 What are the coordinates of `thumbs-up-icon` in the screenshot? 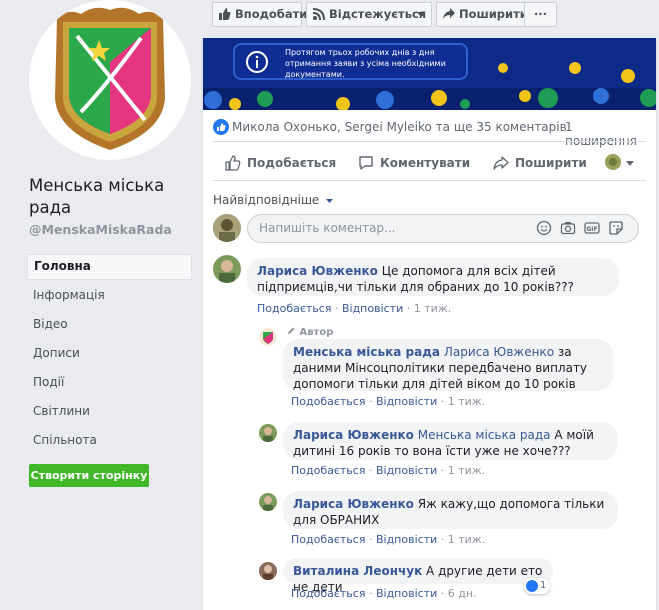 It's located at (225, 14).